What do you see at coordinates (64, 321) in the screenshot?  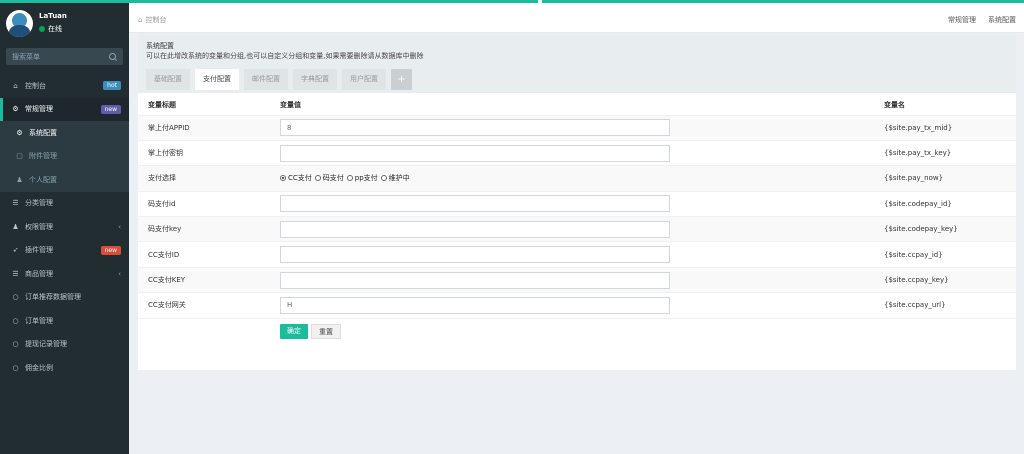 I see `sidebar-item: ○ 订单管理` at bounding box center [64, 321].